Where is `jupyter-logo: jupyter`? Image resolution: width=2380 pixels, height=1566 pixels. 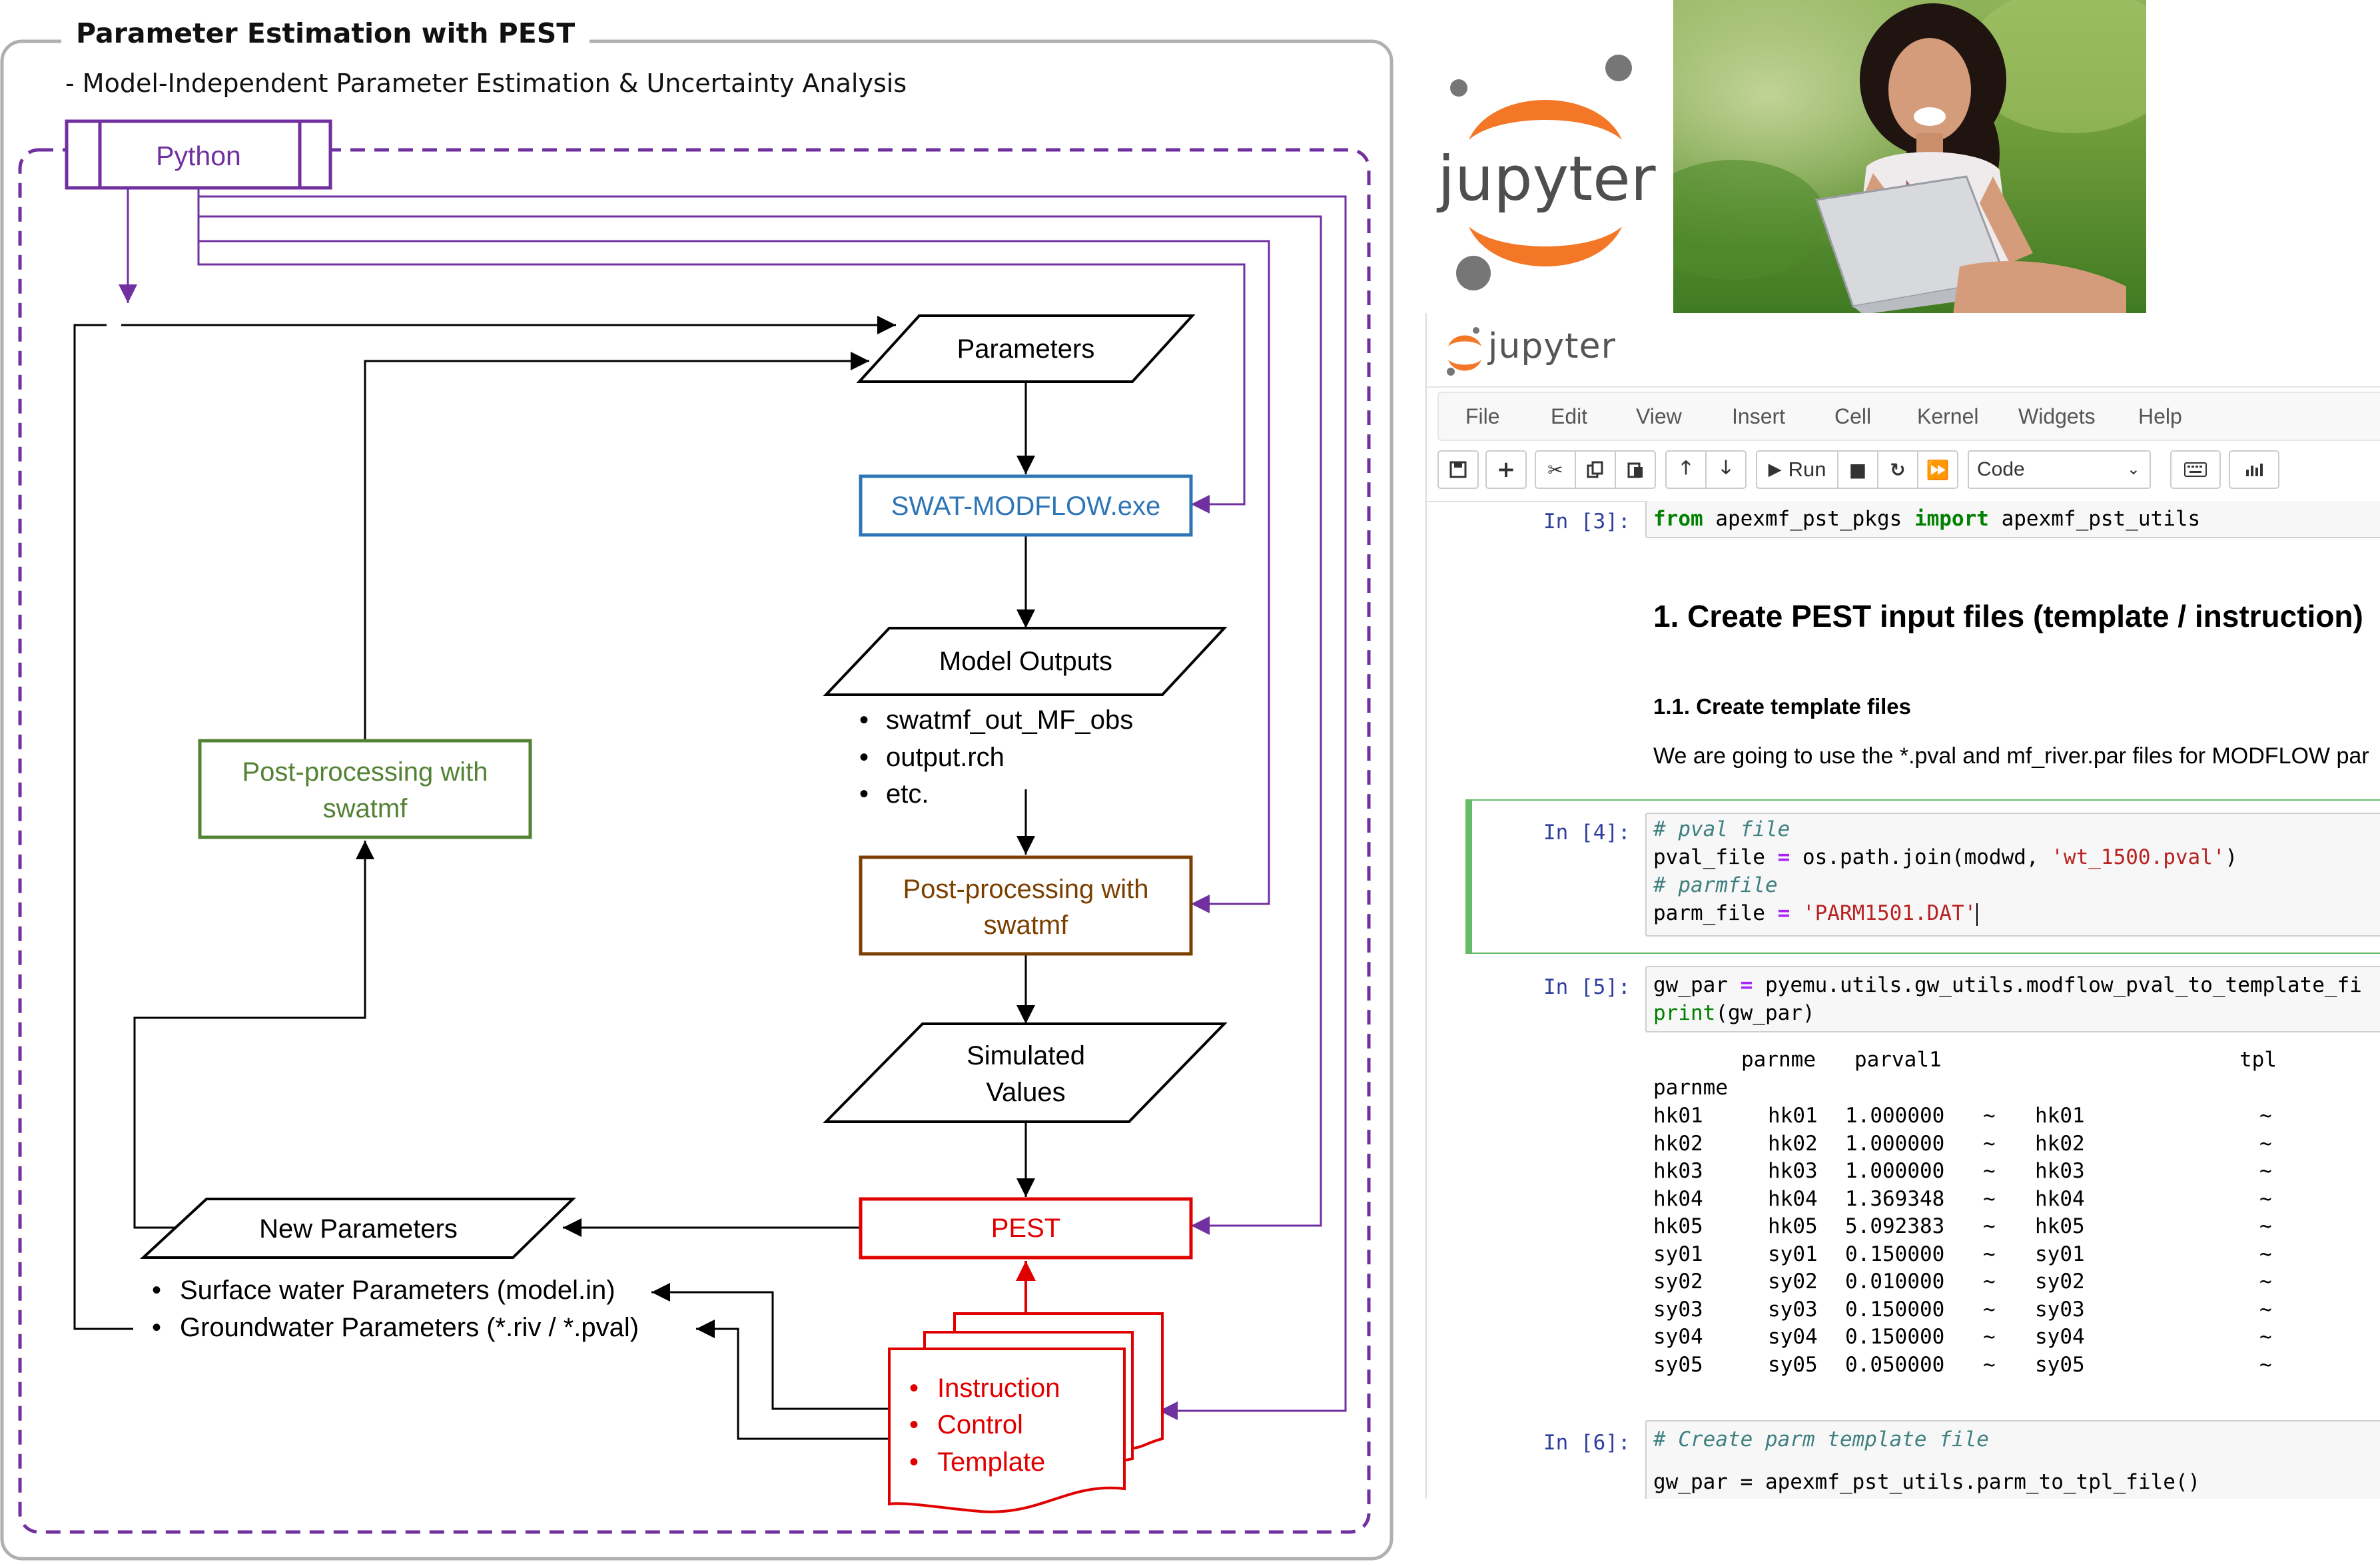 jupyter-logo: jupyter is located at coordinates (1546, 173).